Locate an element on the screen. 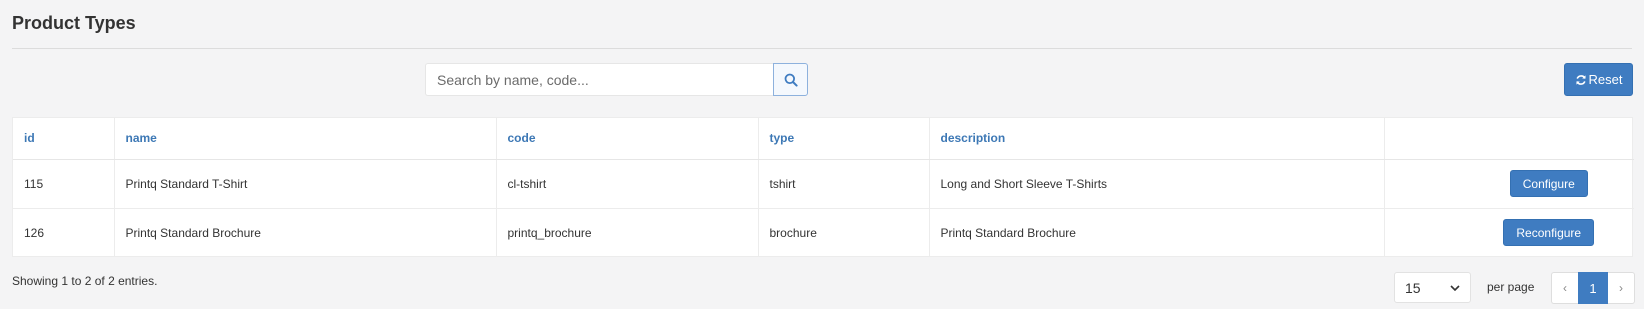  reset-button-label: Reset is located at coordinates (1605, 79).